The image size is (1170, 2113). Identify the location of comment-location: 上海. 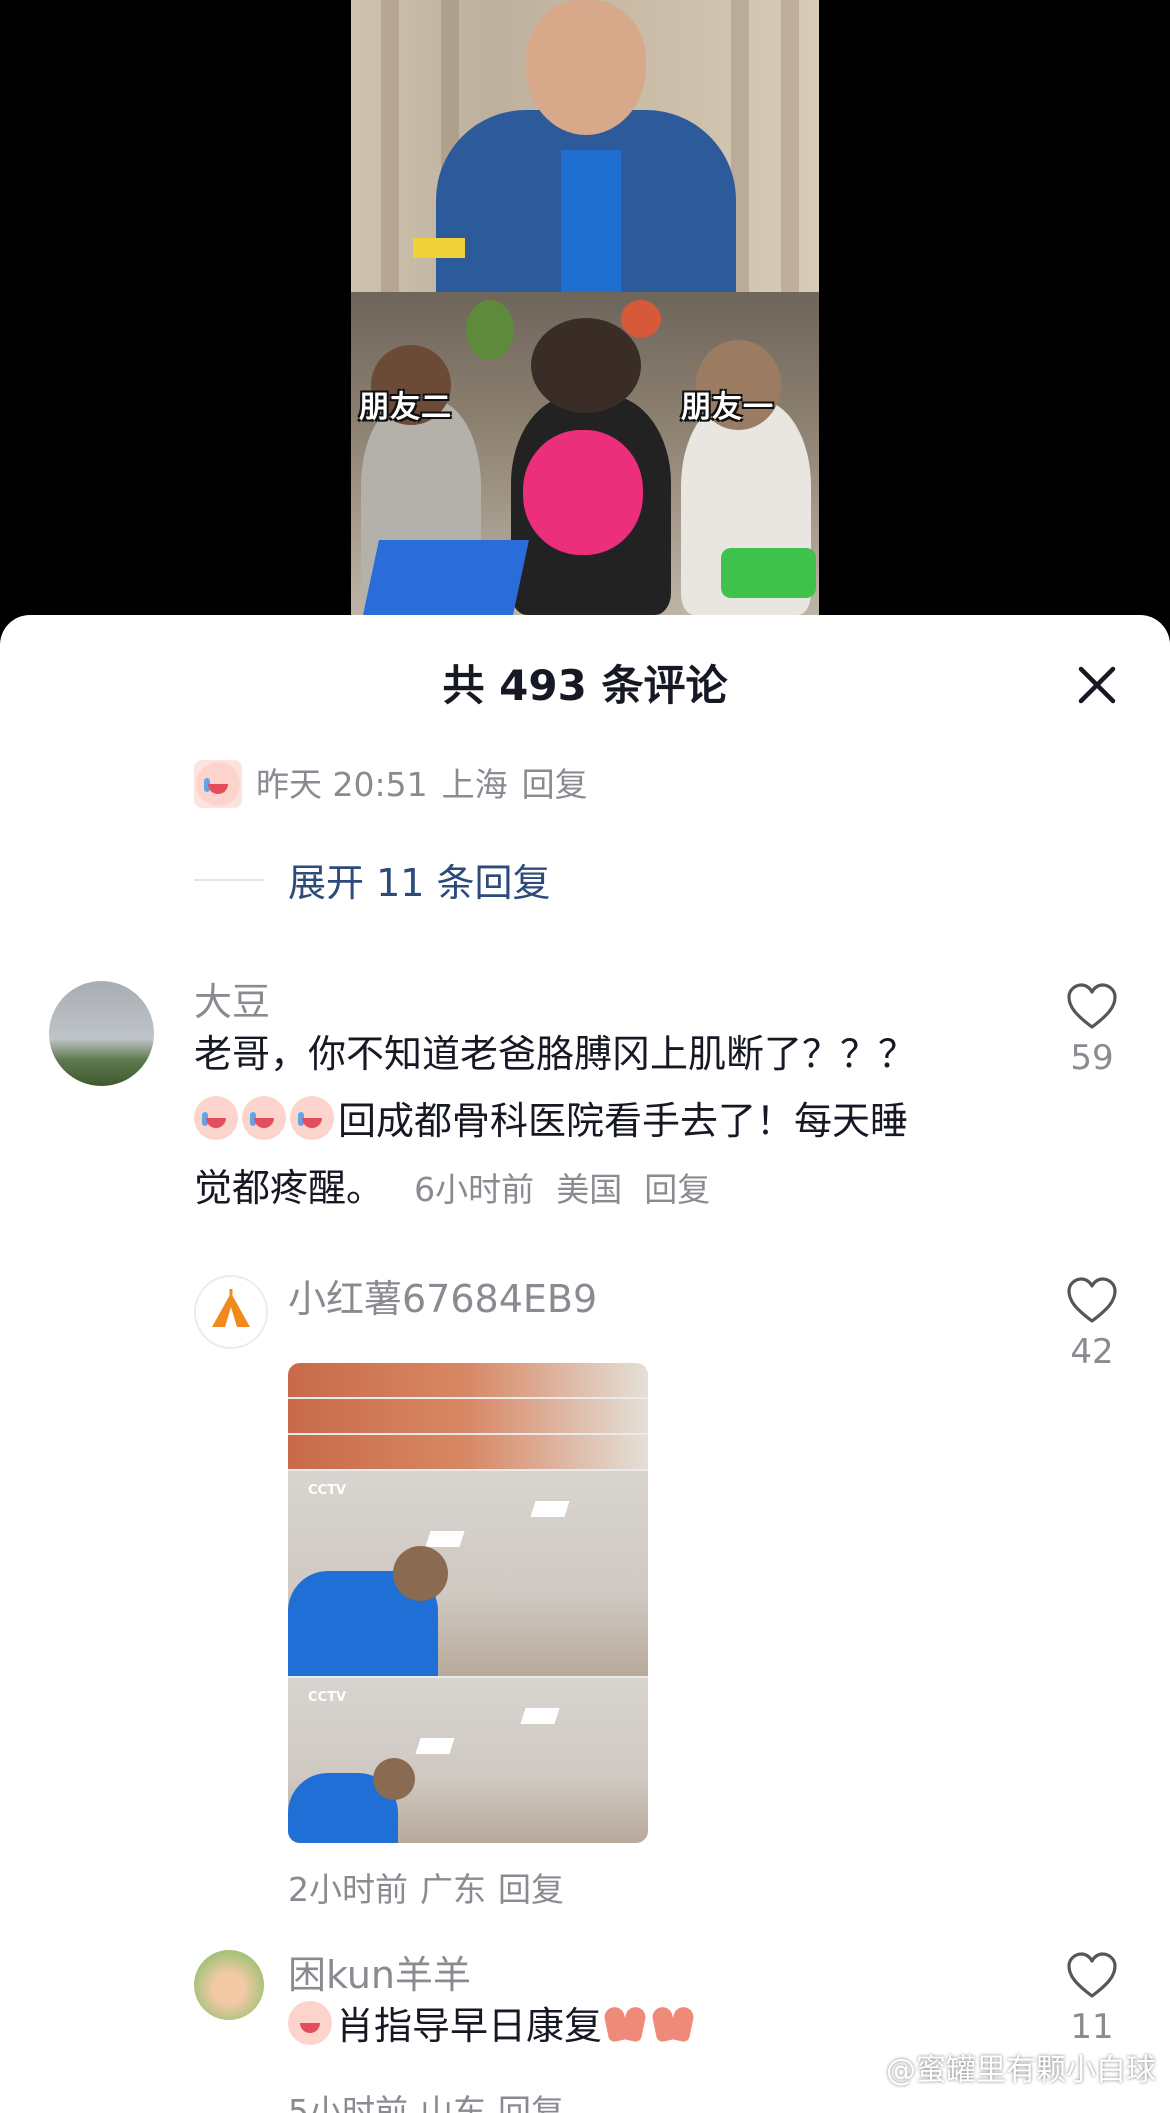
(474, 784).